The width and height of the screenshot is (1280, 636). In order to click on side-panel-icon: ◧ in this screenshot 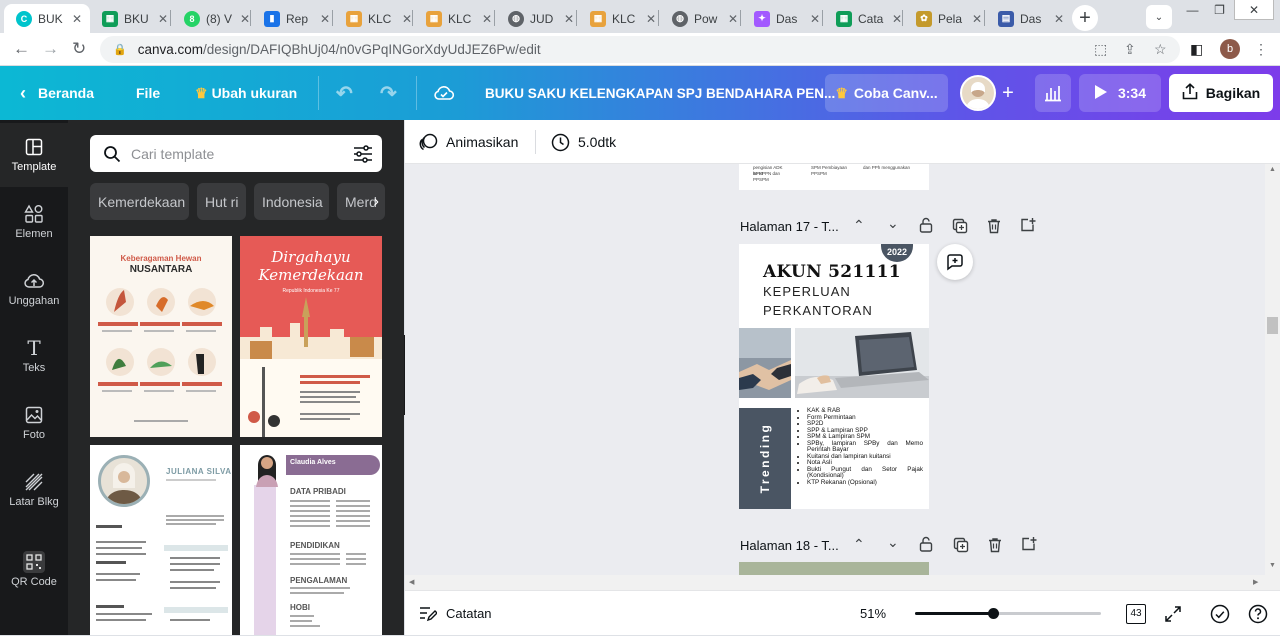, I will do `click(1196, 49)`.